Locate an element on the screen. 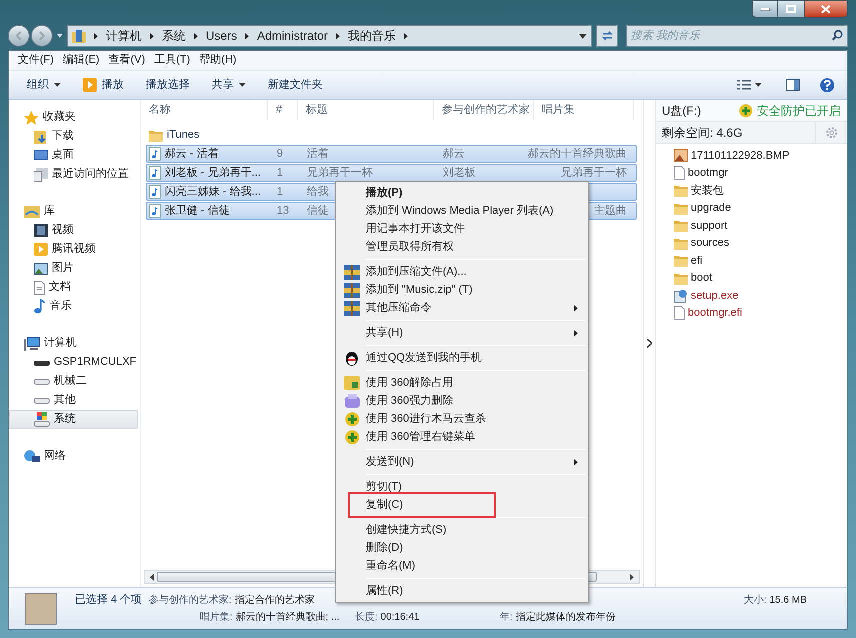 The height and width of the screenshot is (638, 856). table-cell-text: 郝云的十首经典歌曲 is located at coordinates (577, 154).